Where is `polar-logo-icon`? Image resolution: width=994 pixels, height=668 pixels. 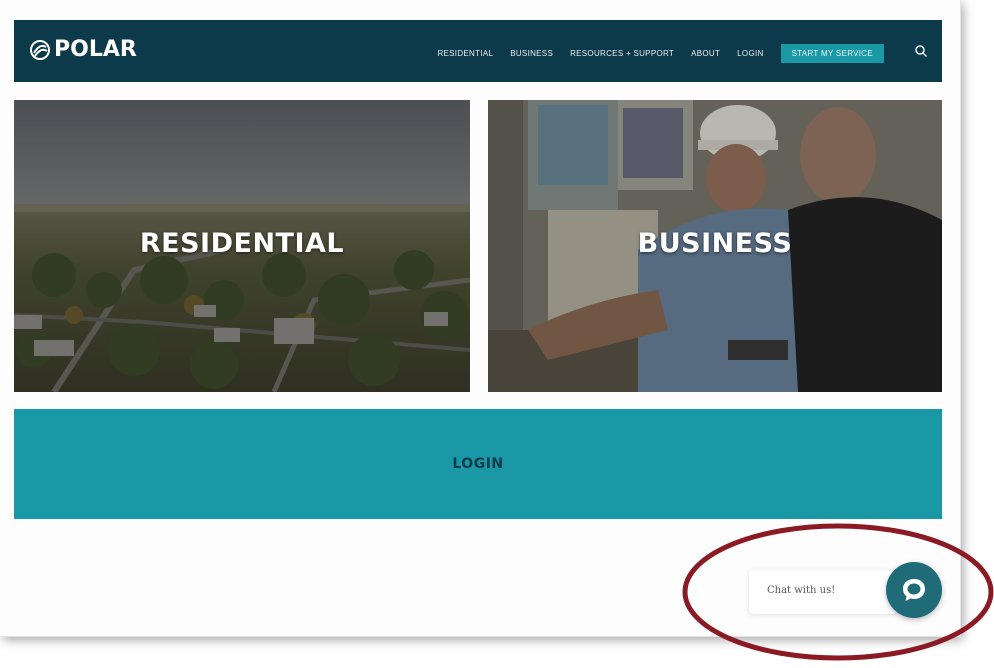 polar-logo-icon is located at coordinates (40, 49).